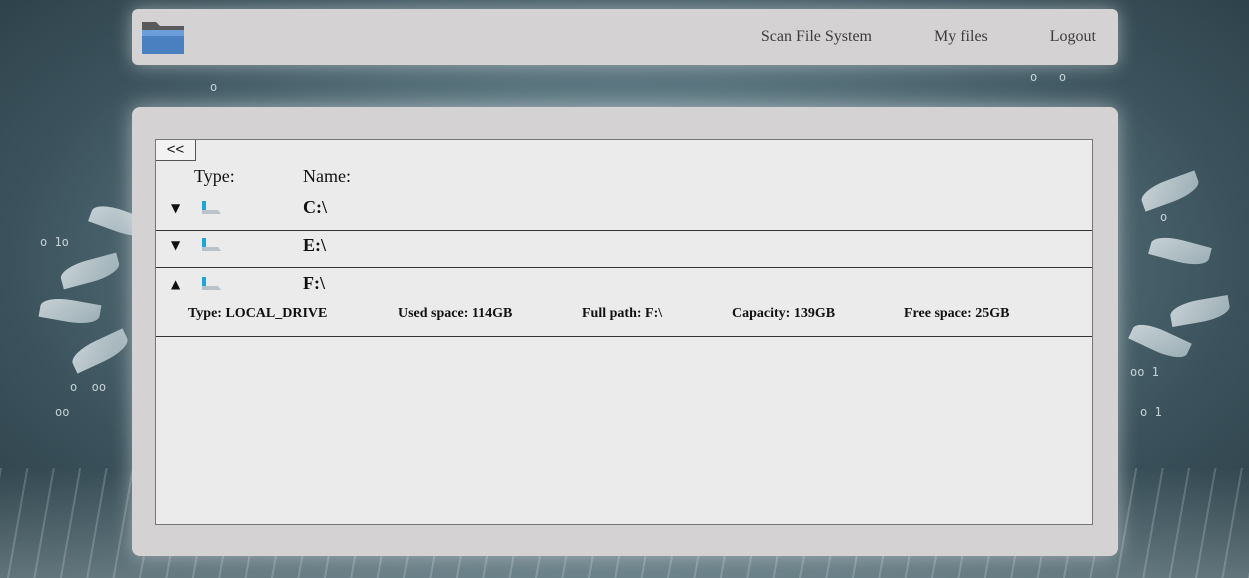 The image size is (1249, 578). I want to click on drive-capacity: Capacity: 139GB, so click(784, 313).